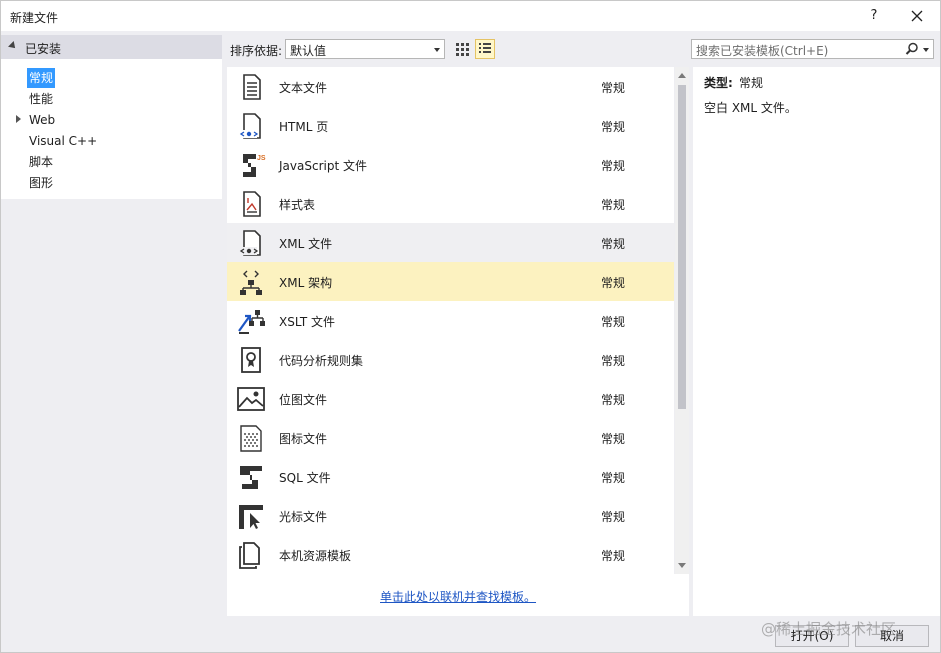  Describe the element at coordinates (41, 162) in the screenshot. I see `tree-item-script: 脚本` at that location.